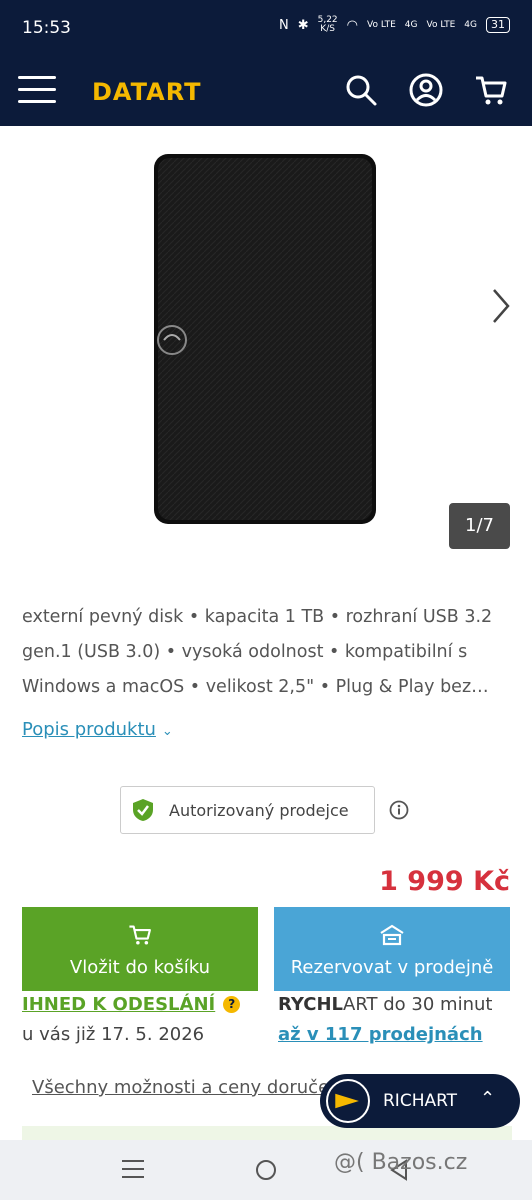  I want to click on add-to-cart-label: Vložit do košíku, so click(140, 967).